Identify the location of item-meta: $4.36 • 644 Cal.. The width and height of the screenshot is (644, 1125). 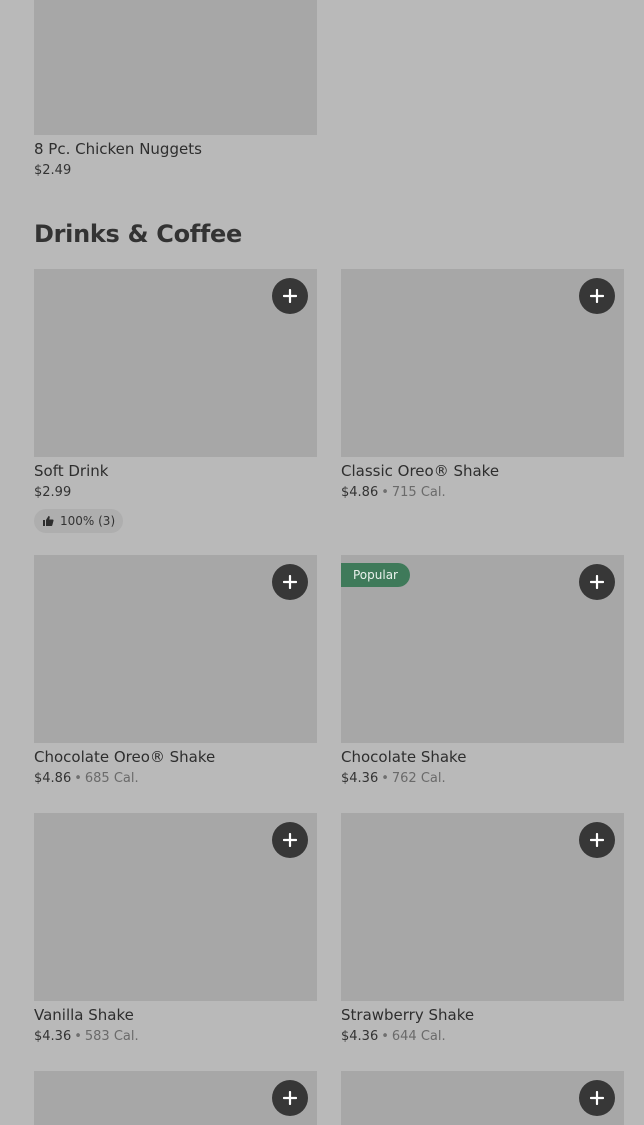
(482, 1036).